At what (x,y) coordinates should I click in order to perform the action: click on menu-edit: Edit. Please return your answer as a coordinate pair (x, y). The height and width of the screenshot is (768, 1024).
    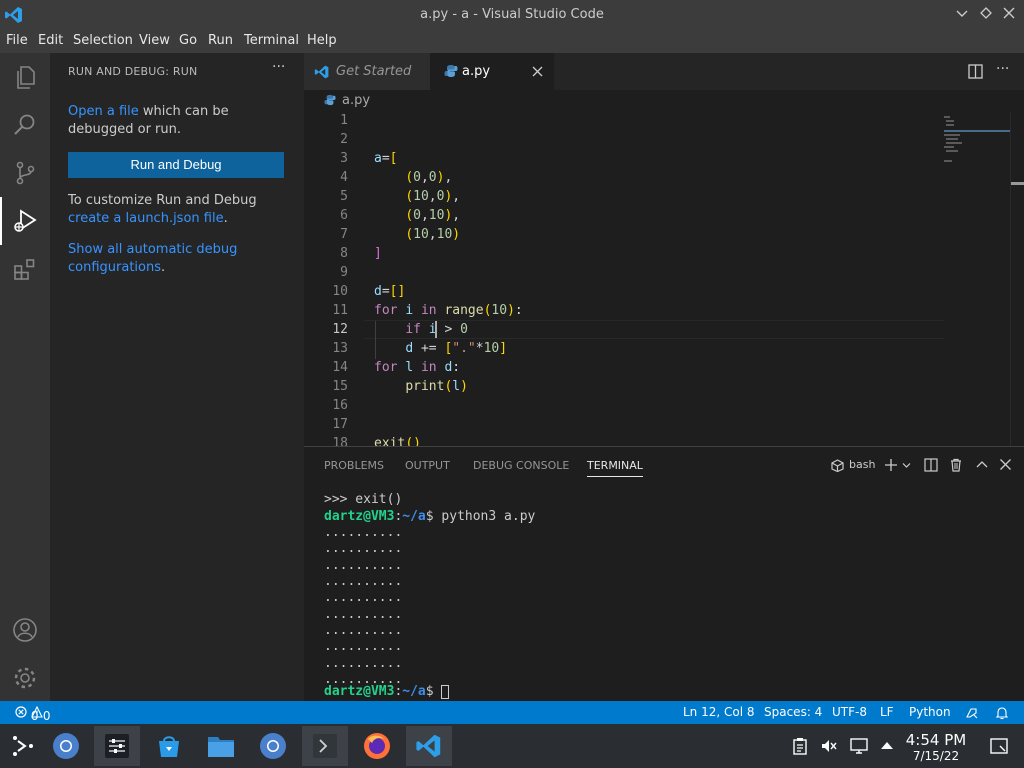
    Looking at the image, I should click on (50, 40).